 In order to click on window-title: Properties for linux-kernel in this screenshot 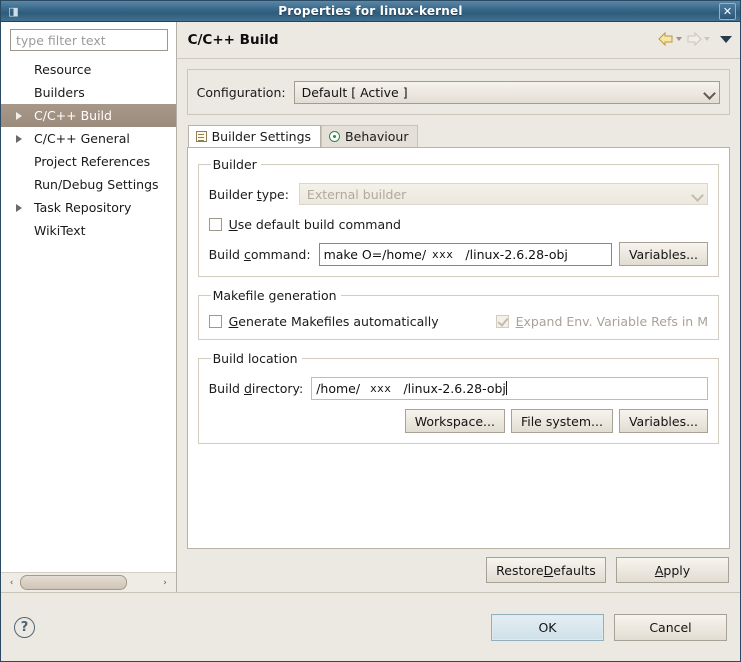, I will do `click(370, 11)`.